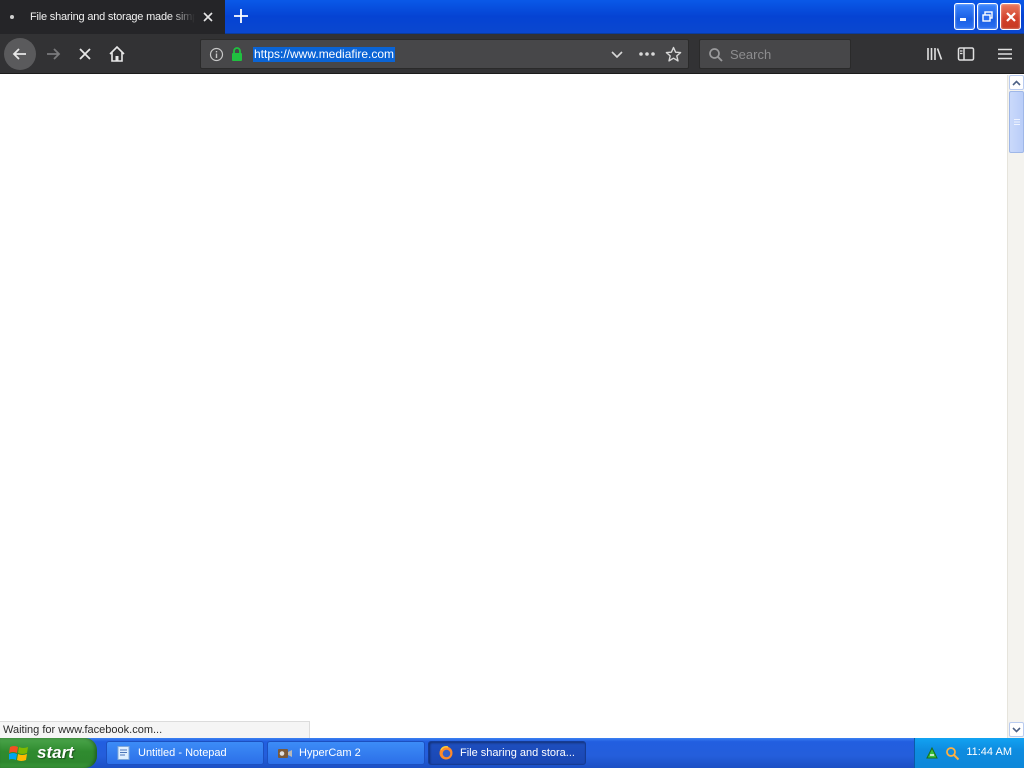 The width and height of the screenshot is (1024, 768). I want to click on minimize-button, so click(964, 16).